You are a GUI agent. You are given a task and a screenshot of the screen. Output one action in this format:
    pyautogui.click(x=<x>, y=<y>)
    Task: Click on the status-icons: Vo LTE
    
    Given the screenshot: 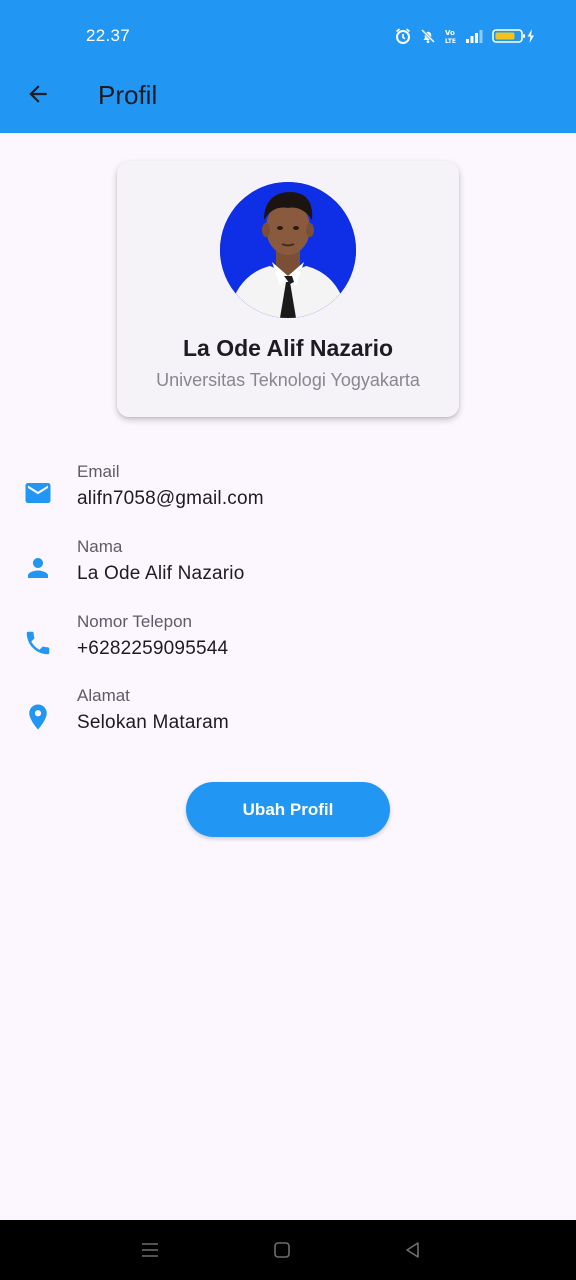 What is the action you would take?
    pyautogui.click(x=465, y=36)
    